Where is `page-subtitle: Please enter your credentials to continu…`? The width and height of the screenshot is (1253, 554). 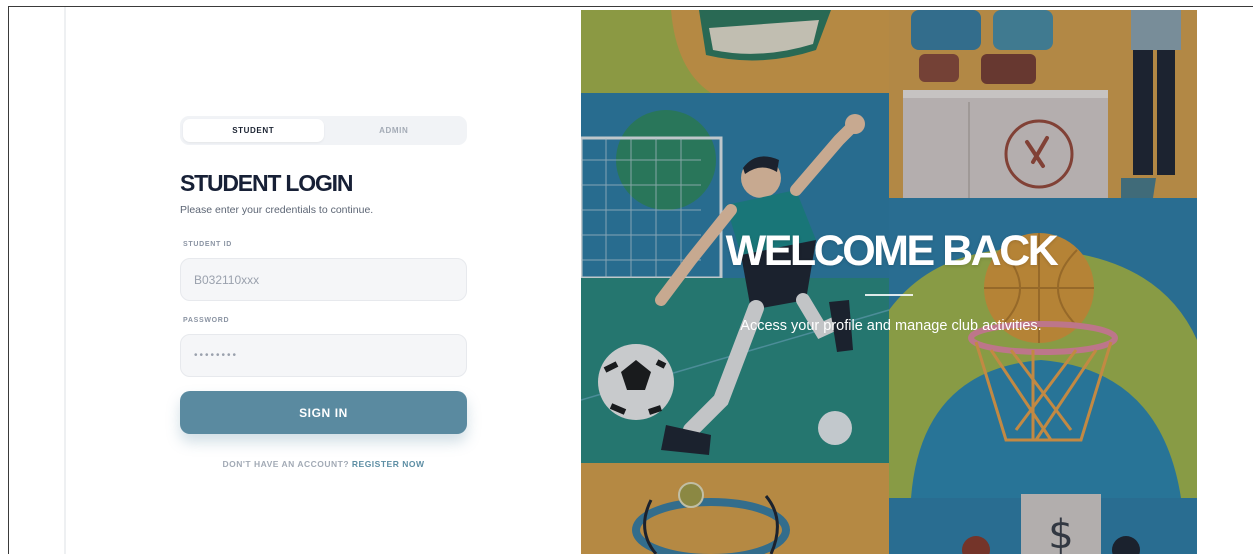 page-subtitle: Please enter your credentials to continu… is located at coordinates (277, 210).